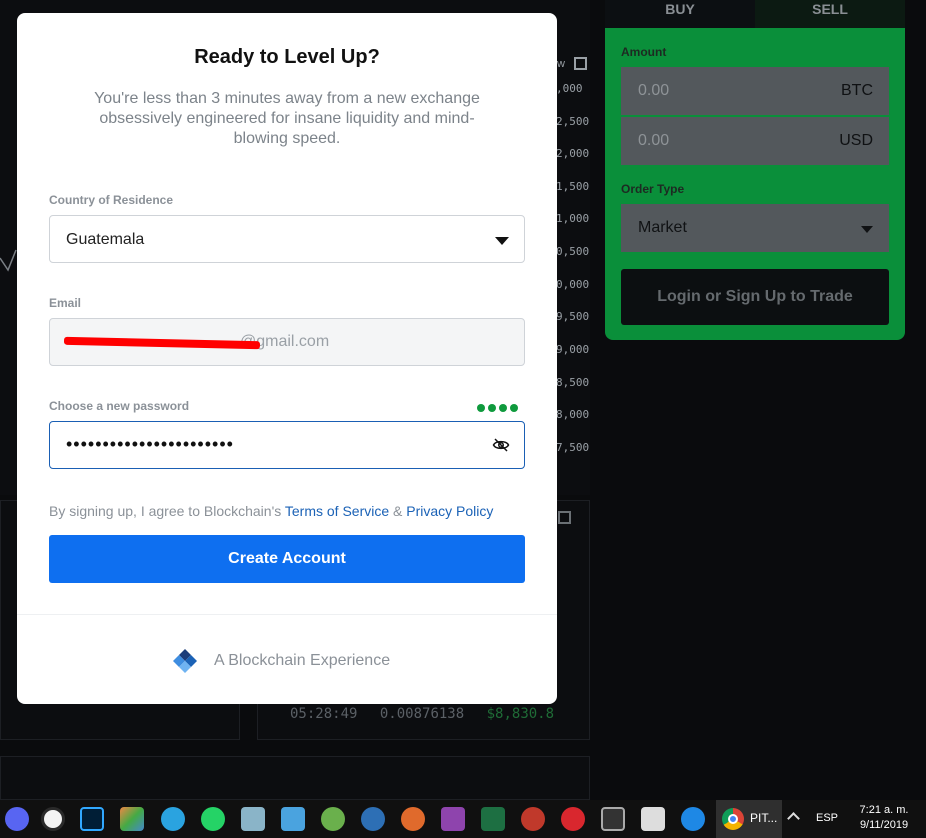  What do you see at coordinates (755, 297) in the screenshot?
I see `login-signup-button: Login or Sign Up to Trade` at bounding box center [755, 297].